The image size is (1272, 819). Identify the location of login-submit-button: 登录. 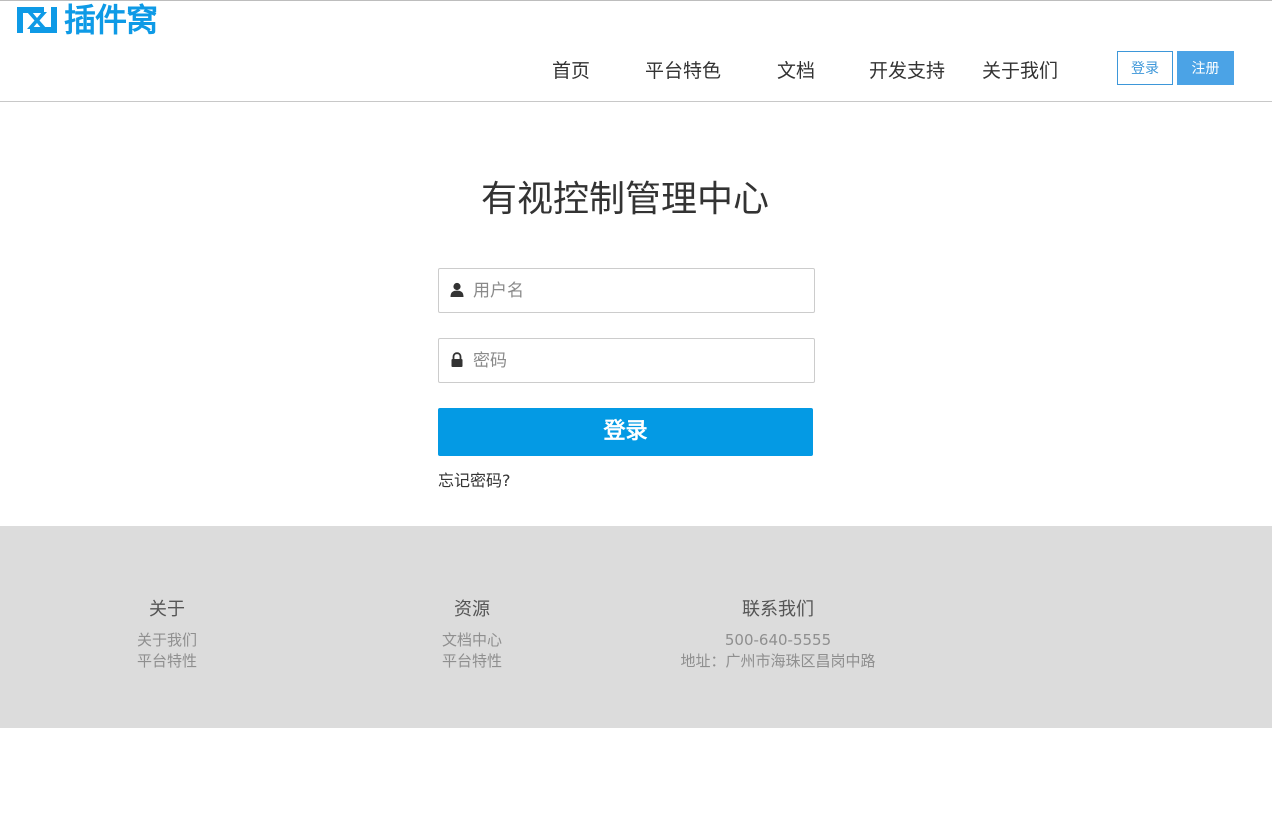
(625, 432).